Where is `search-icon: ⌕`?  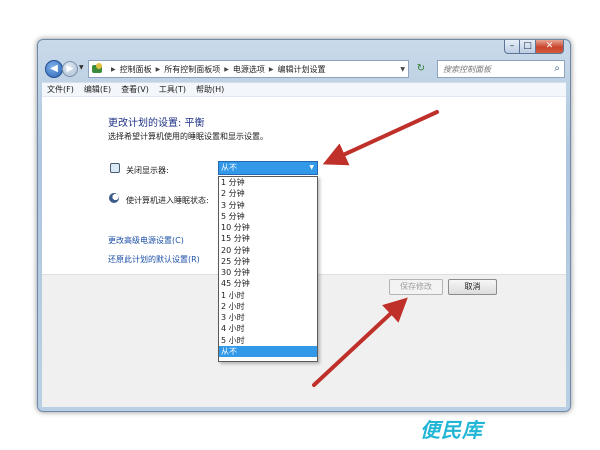 search-icon: ⌕ is located at coordinates (557, 68).